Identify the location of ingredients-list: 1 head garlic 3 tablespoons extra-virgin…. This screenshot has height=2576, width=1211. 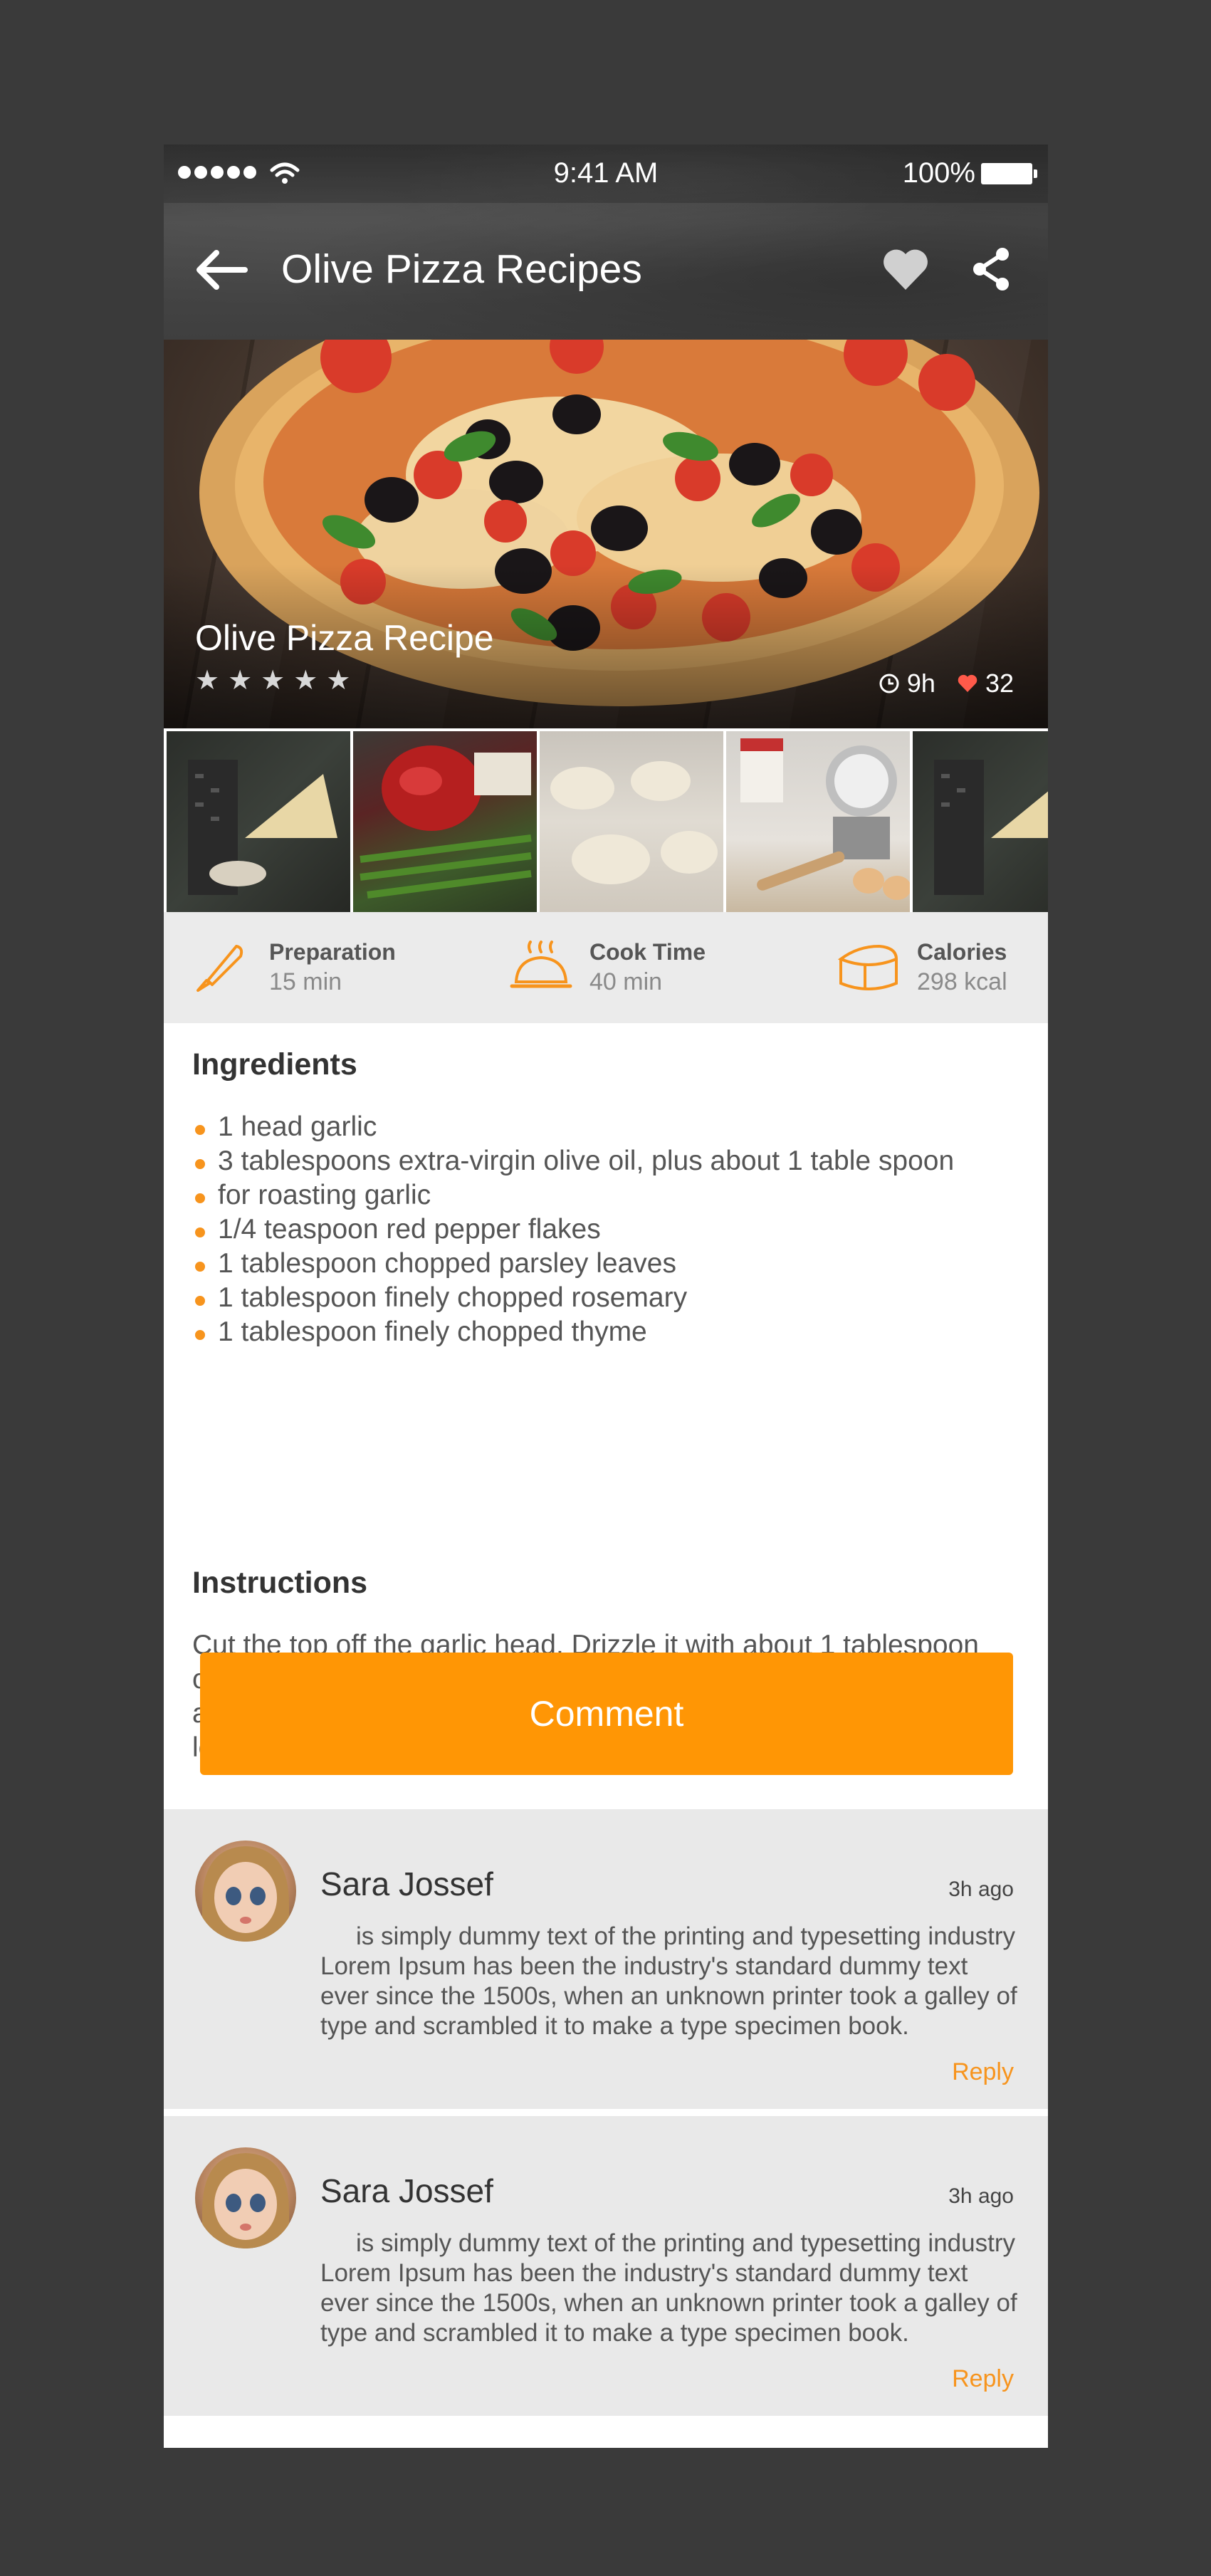
(583, 1229).